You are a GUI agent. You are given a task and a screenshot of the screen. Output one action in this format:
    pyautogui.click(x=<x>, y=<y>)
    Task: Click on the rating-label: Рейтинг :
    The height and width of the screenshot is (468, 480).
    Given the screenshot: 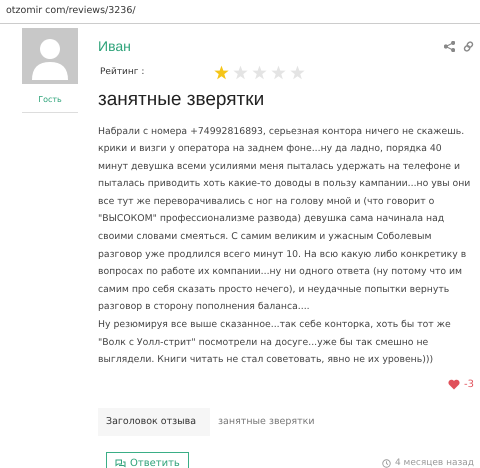 What is the action you would take?
    pyautogui.click(x=122, y=72)
    